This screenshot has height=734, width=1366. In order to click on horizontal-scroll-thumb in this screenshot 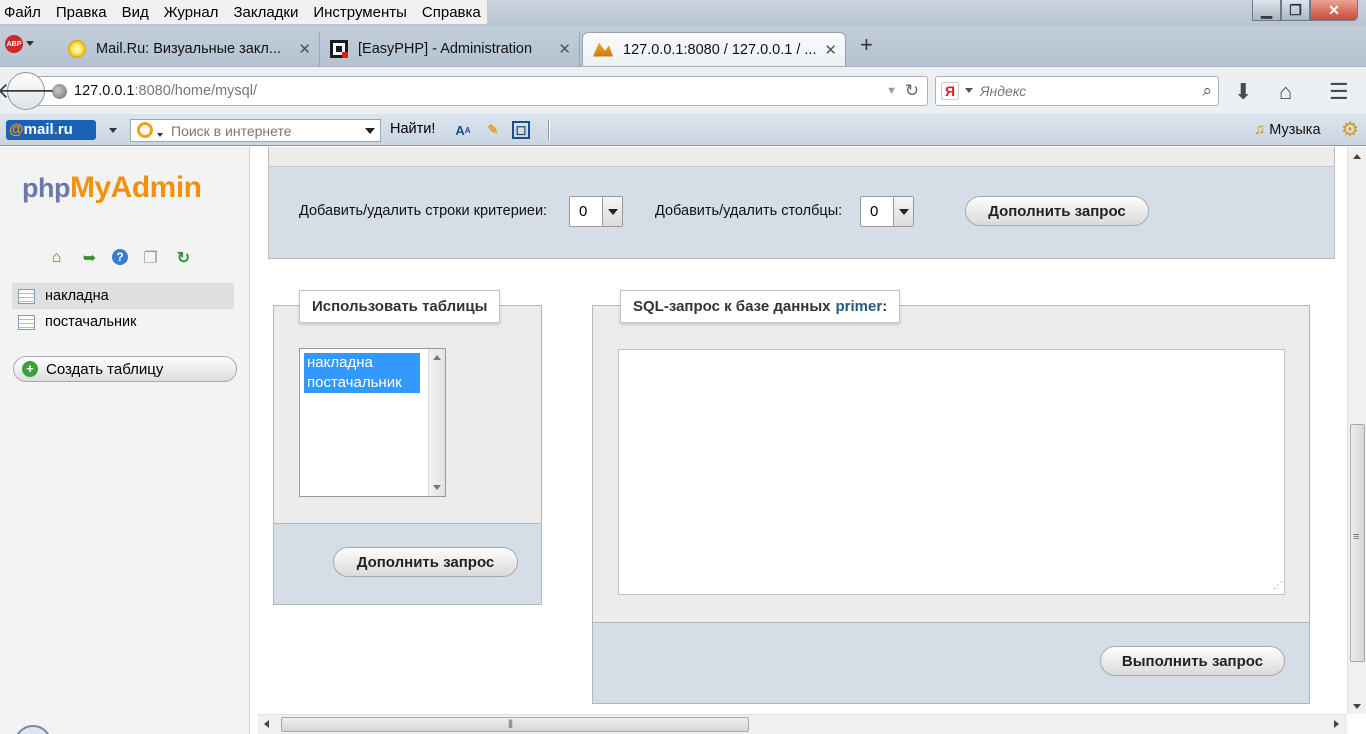, I will do `click(515, 724)`.